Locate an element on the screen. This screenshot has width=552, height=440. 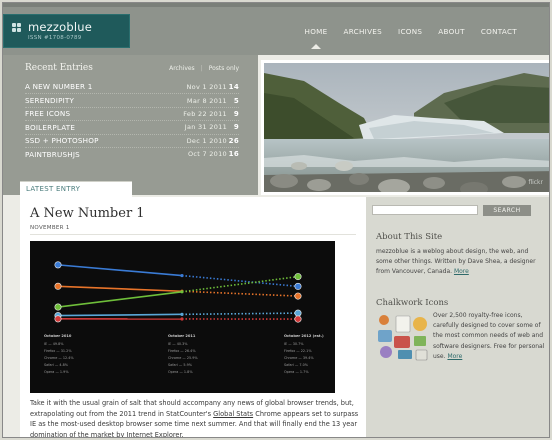
series-line-safari is located at coordinates (120, 315).